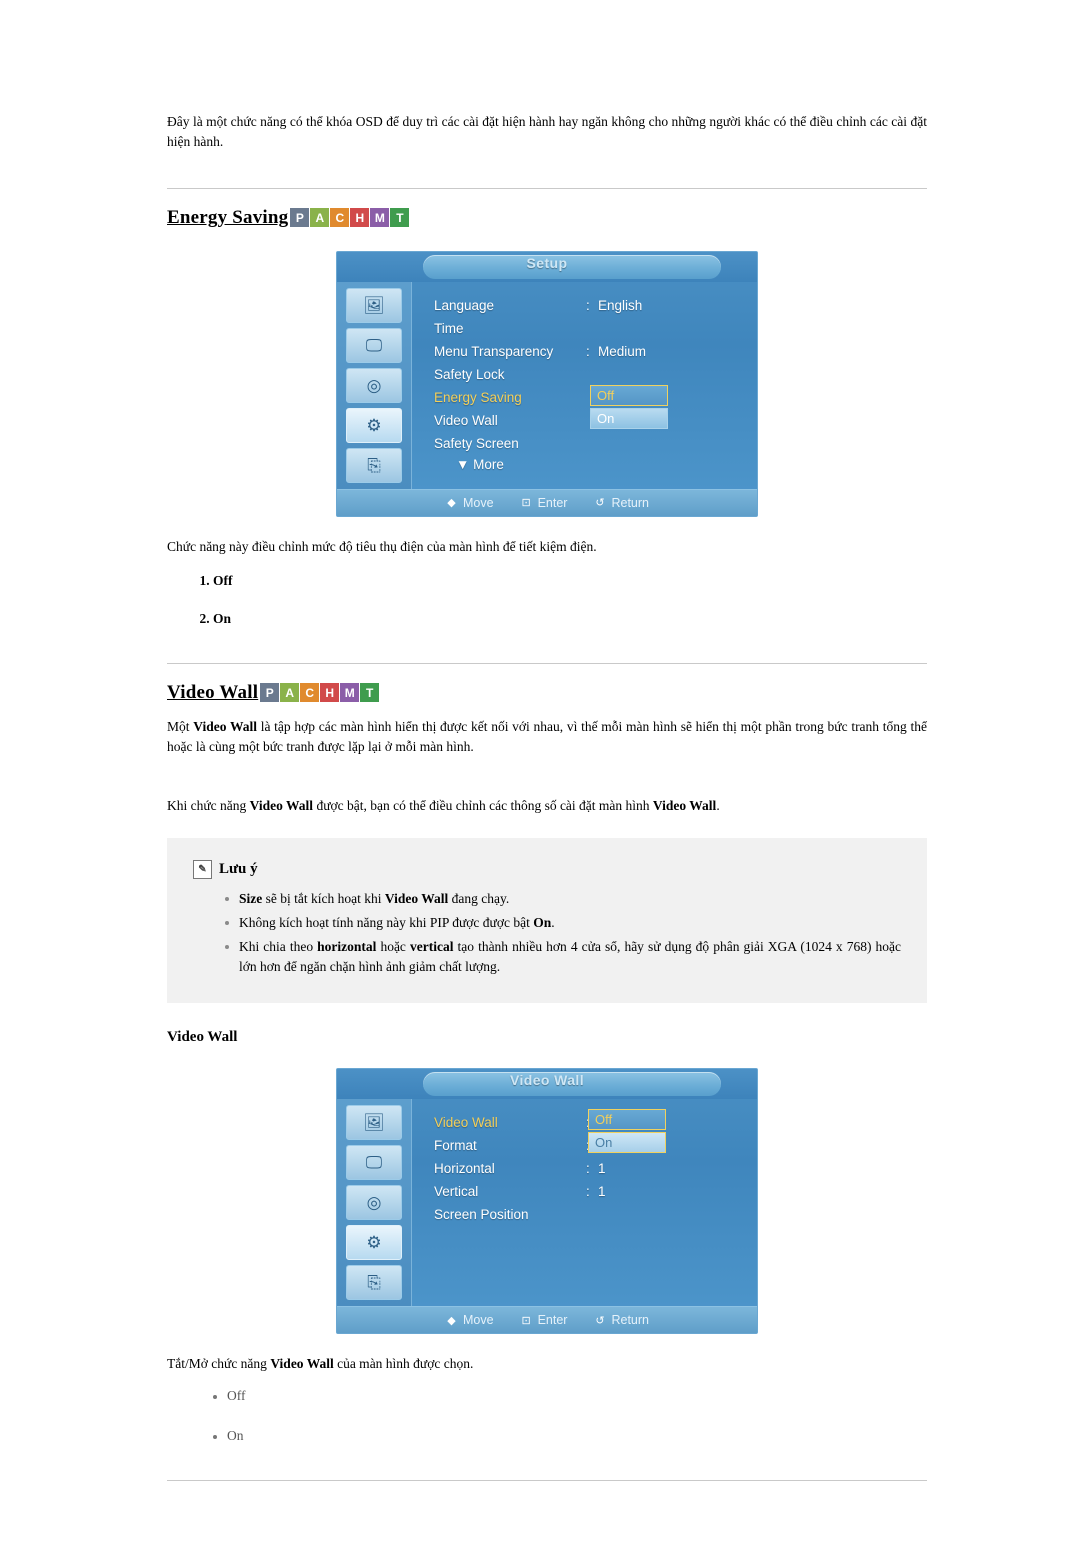  Describe the element at coordinates (347, 946) in the screenshot. I see `text-bold: horizontal` at that location.